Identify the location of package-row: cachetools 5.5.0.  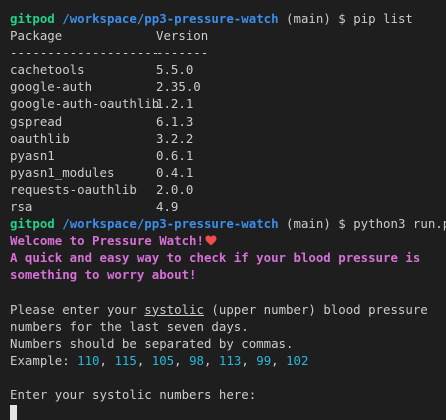
(228, 69).